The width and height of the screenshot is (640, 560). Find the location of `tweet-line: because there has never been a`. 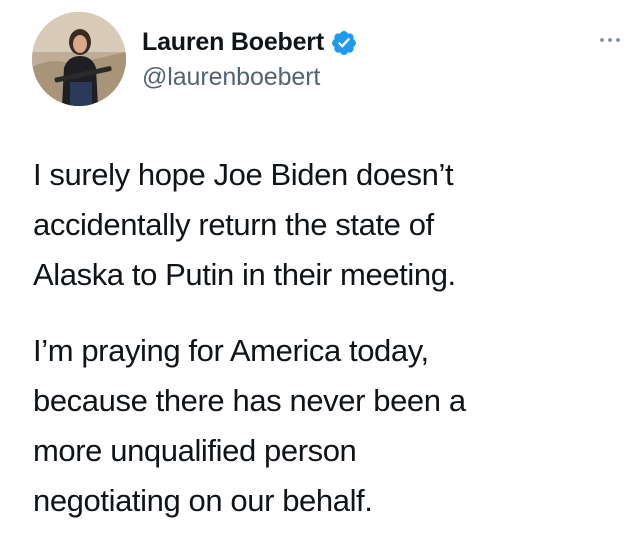

tweet-line: because there has never been a is located at coordinates (249, 400).